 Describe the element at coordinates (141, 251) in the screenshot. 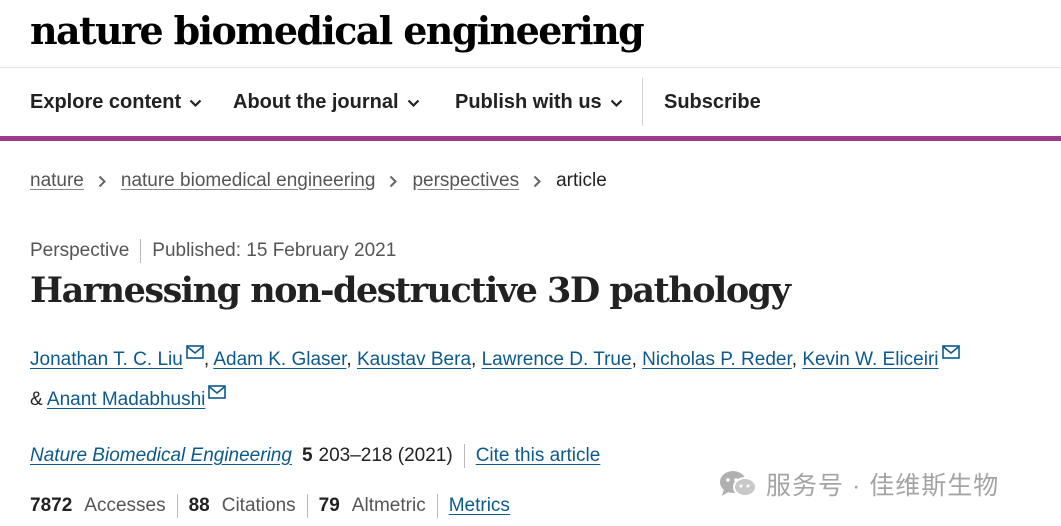

I see `meta-divider` at that location.